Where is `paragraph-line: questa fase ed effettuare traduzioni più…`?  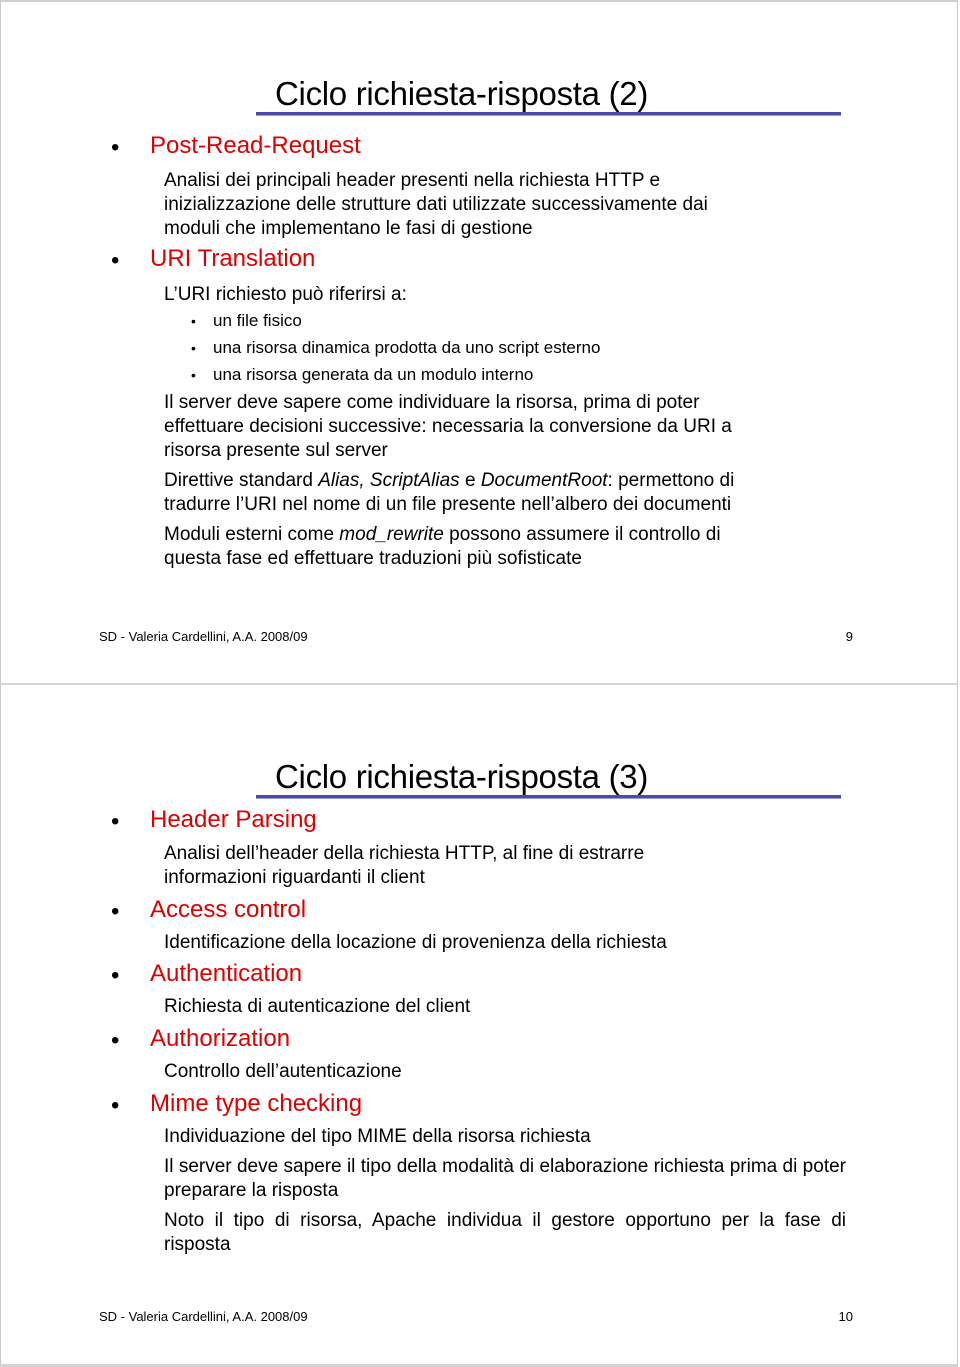
paragraph-line: questa fase ed effettuare traduzioni più… is located at coordinates (373, 558).